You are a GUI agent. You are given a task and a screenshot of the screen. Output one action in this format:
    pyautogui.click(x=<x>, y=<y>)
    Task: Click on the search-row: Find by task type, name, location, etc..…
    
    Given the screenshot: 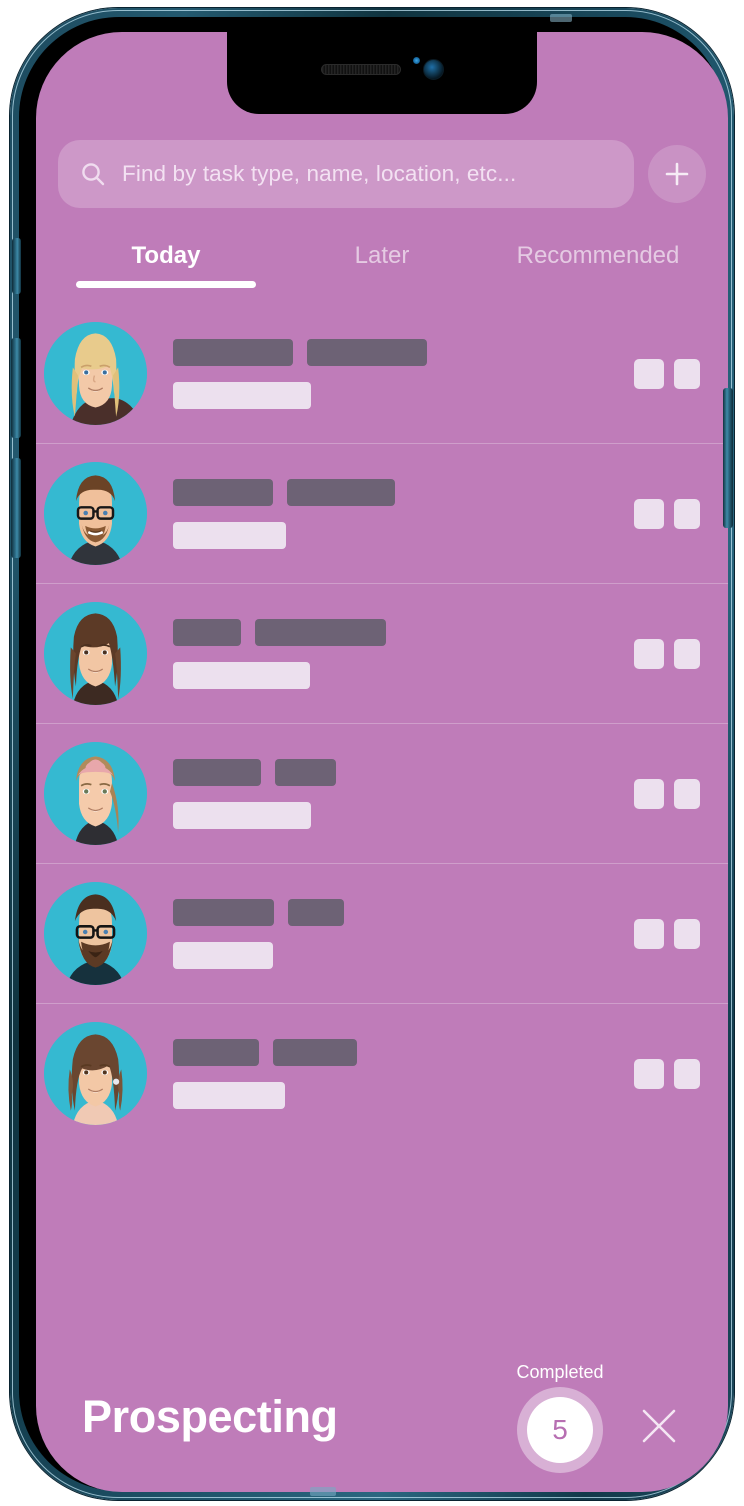 What is the action you would take?
    pyautogui.click(x=382, y=174)
    